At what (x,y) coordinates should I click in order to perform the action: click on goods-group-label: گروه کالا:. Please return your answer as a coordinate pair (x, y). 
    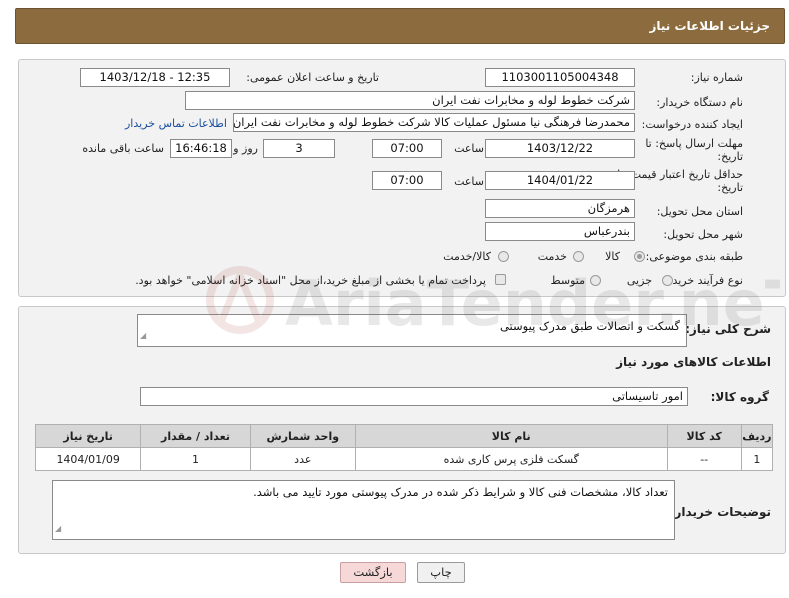
    Looking at the image, I should click on (739, 397).